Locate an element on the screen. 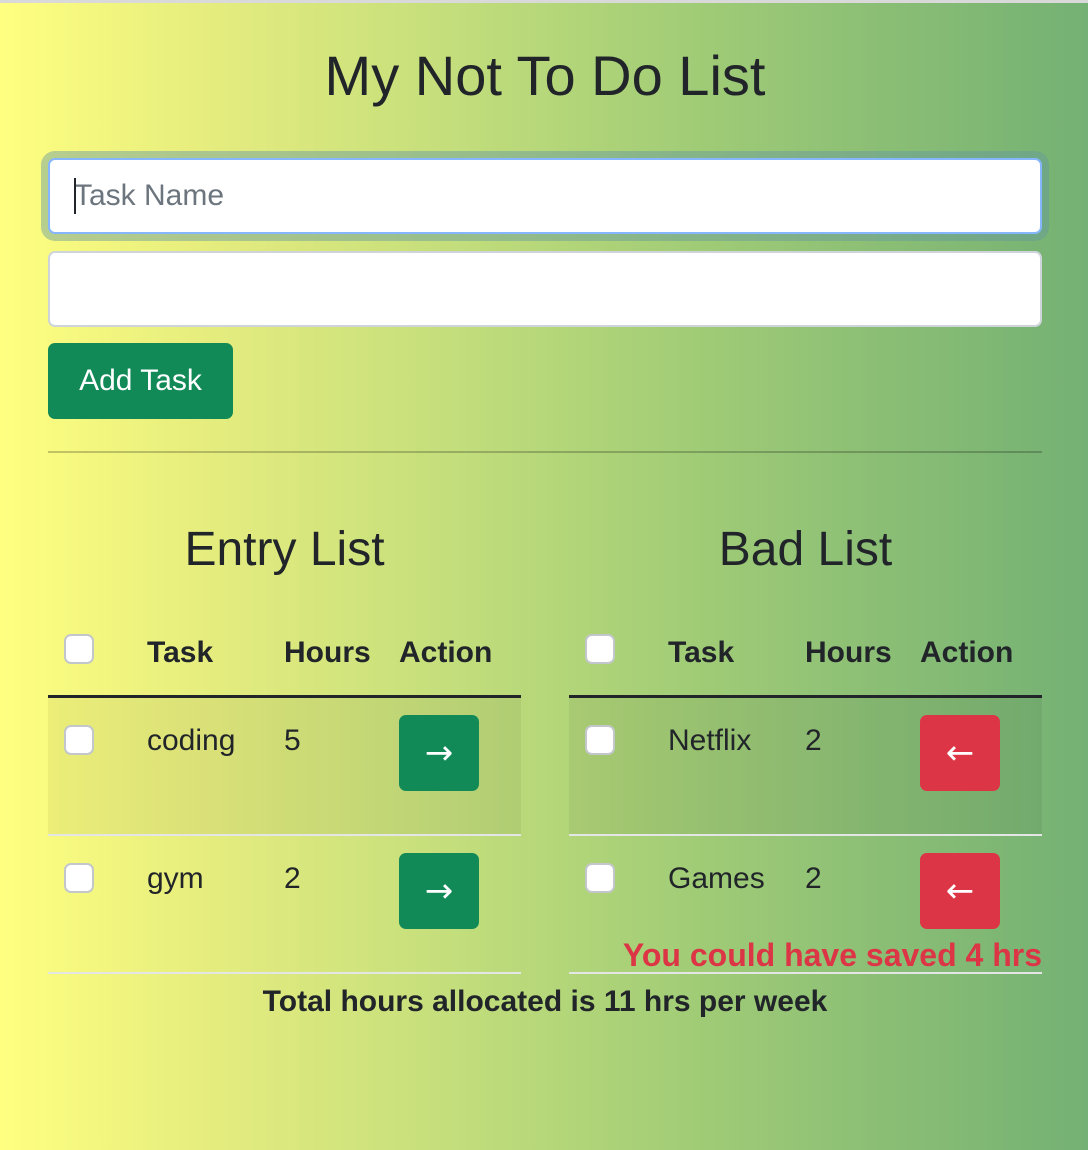 The height and width of the screenshot is (1150, 1088). bad-list-row: Netflix 2 ← is located at coordinates (805, 766).